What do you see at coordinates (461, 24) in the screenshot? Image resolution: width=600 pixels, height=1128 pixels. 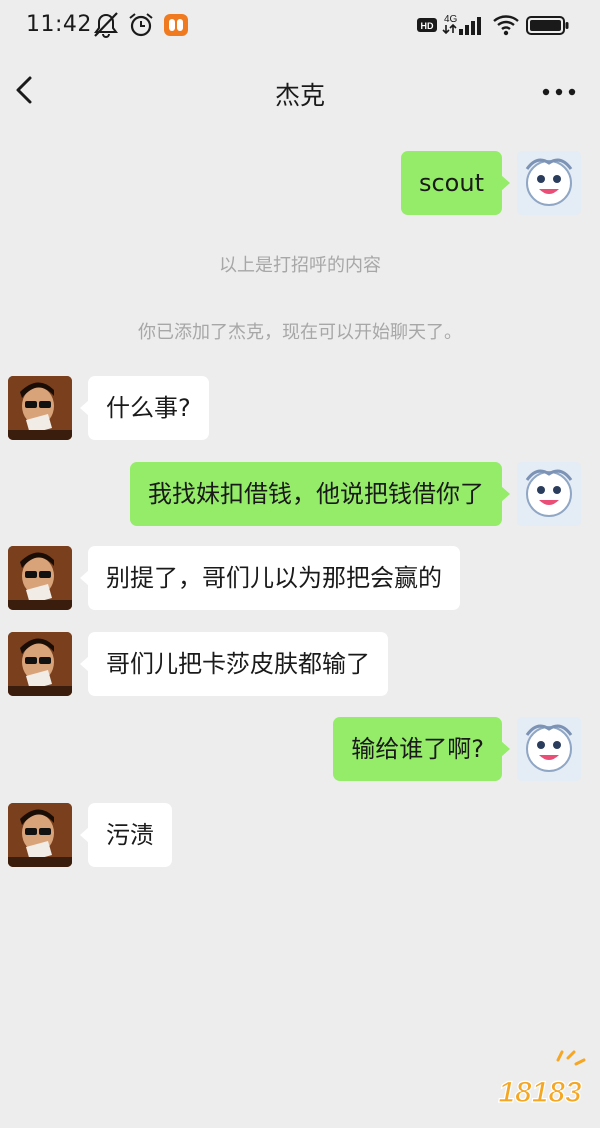 I see `signal-icon: 4G` at bounding box center [461, 24].